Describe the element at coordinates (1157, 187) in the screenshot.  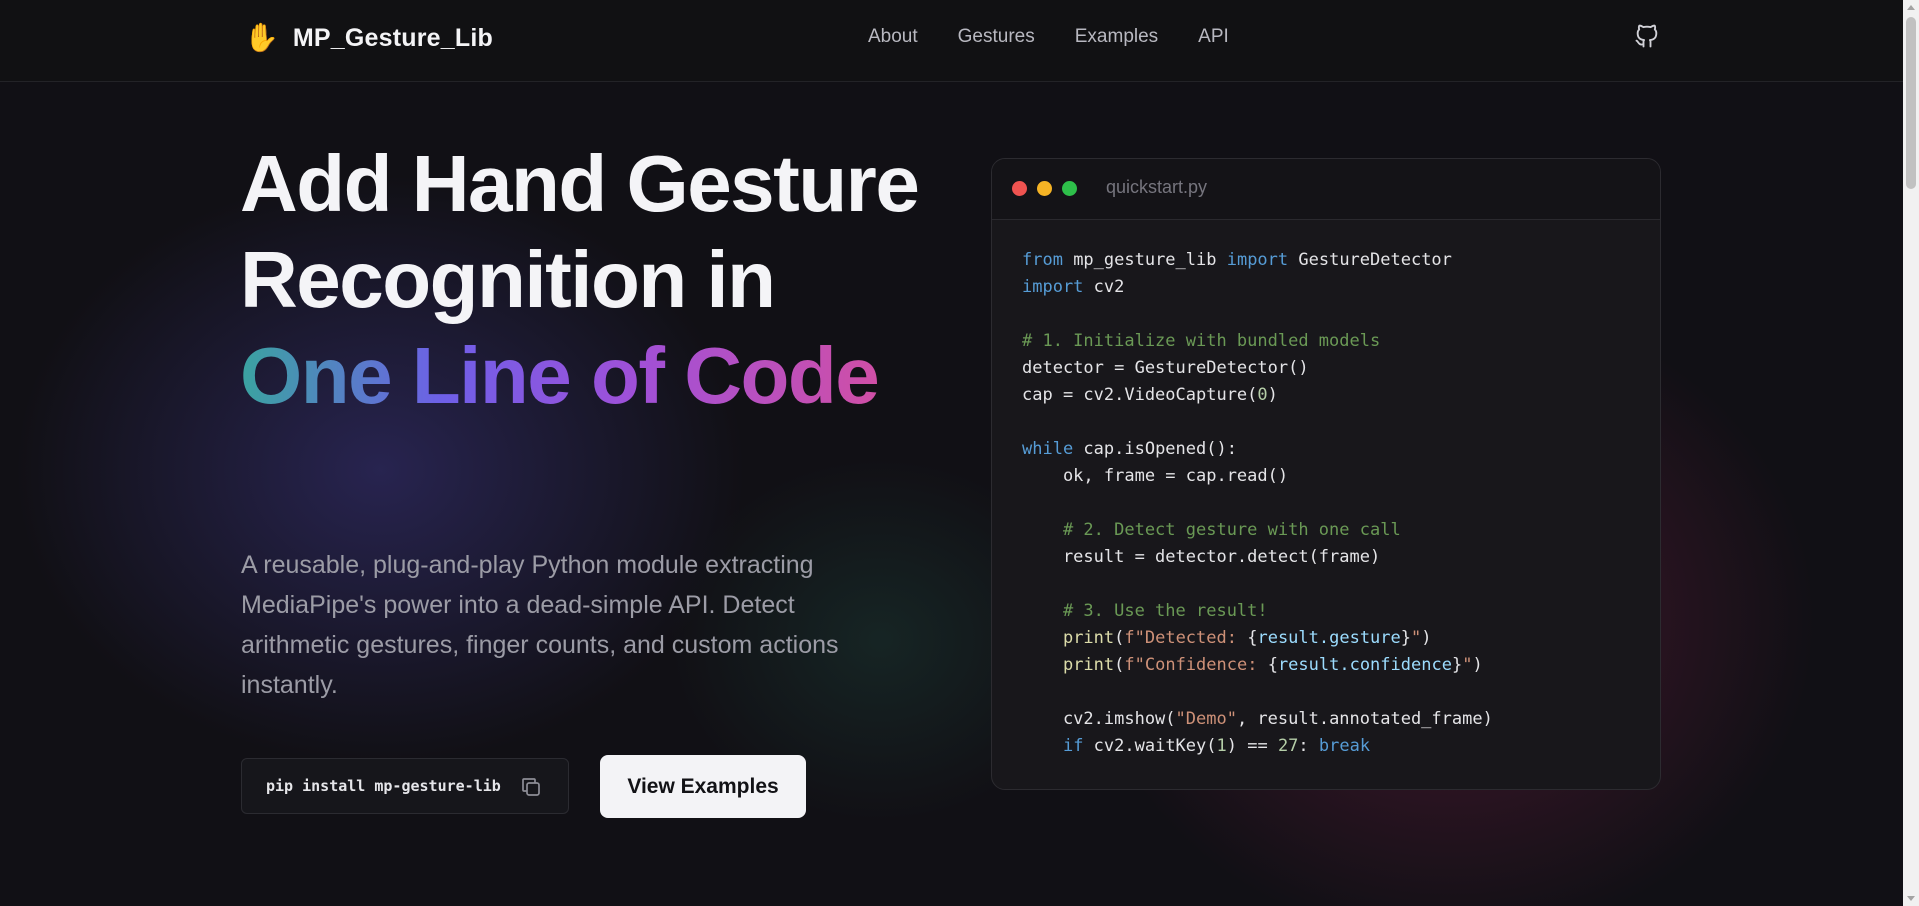
I see `code-filename: quickstart.py` at that location.